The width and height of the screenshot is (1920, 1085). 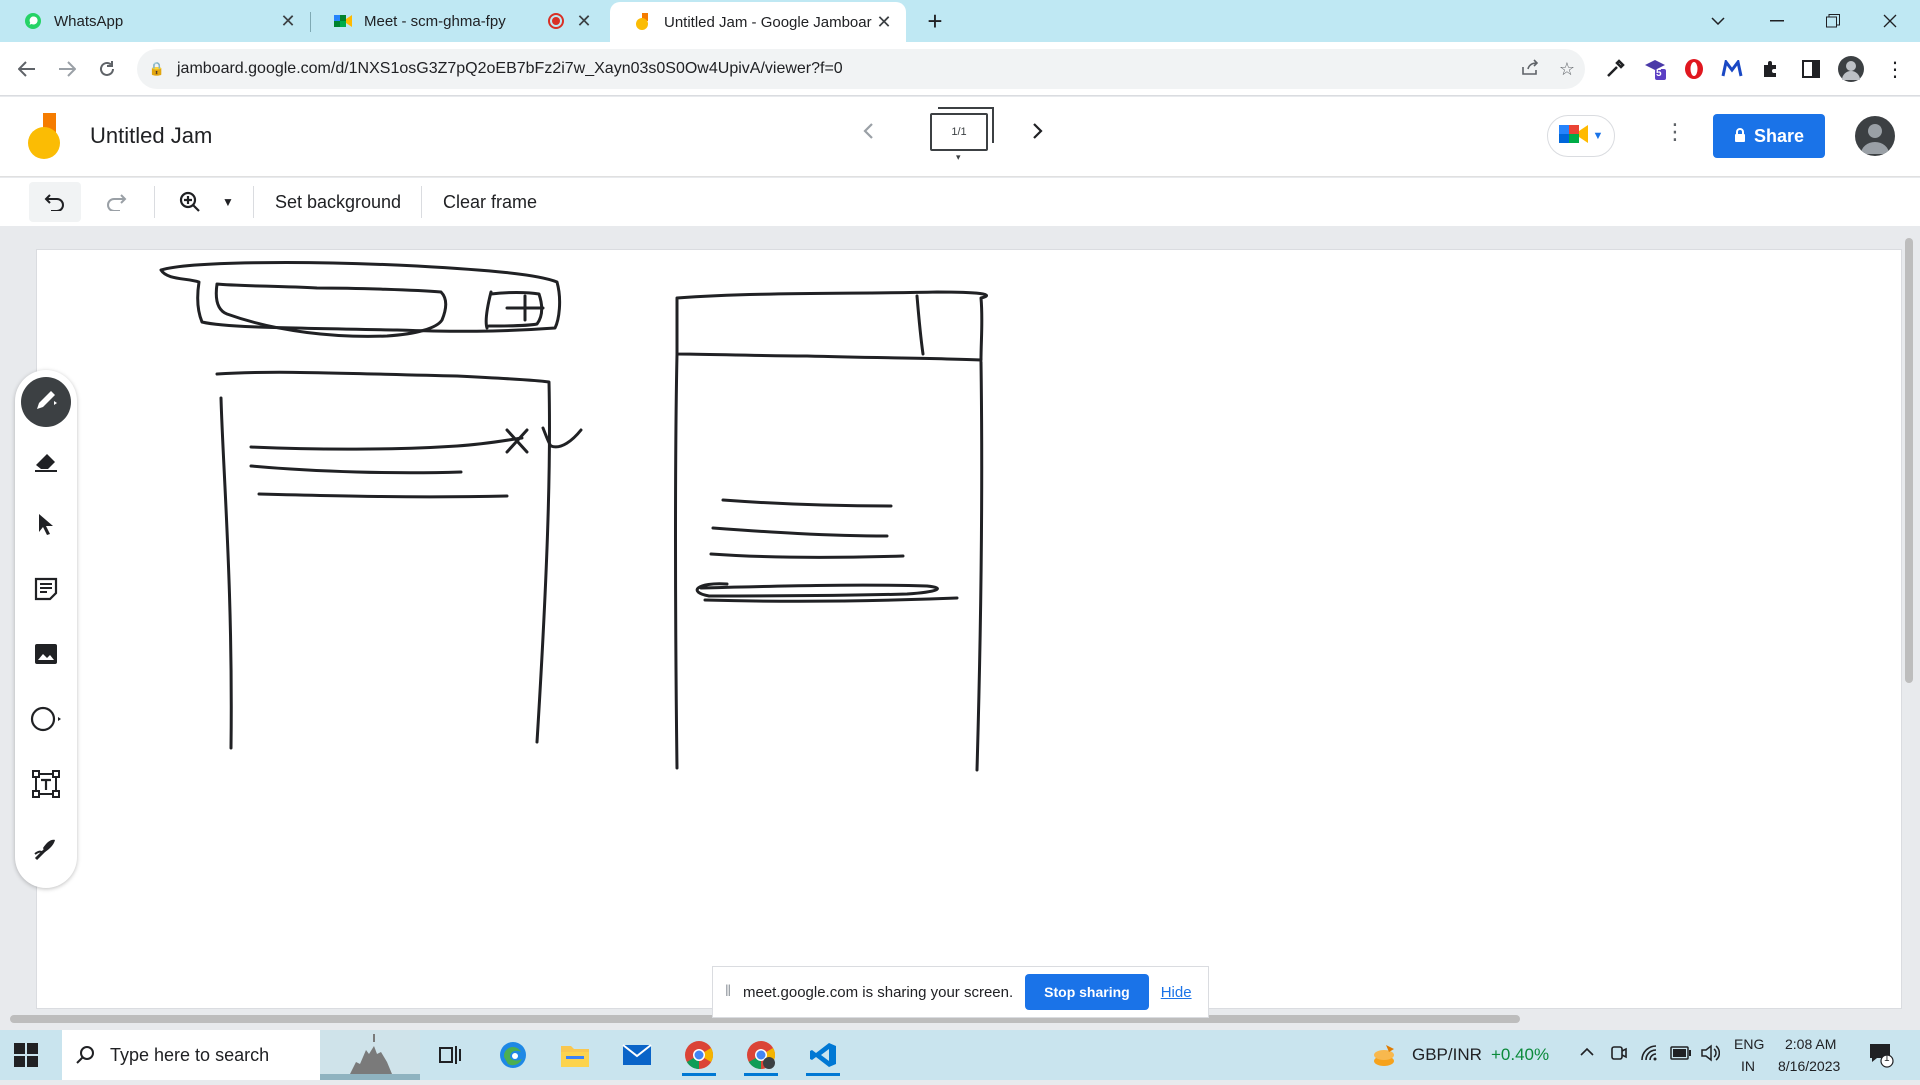 I want to click on image-icon, so click(x=46, y=656).